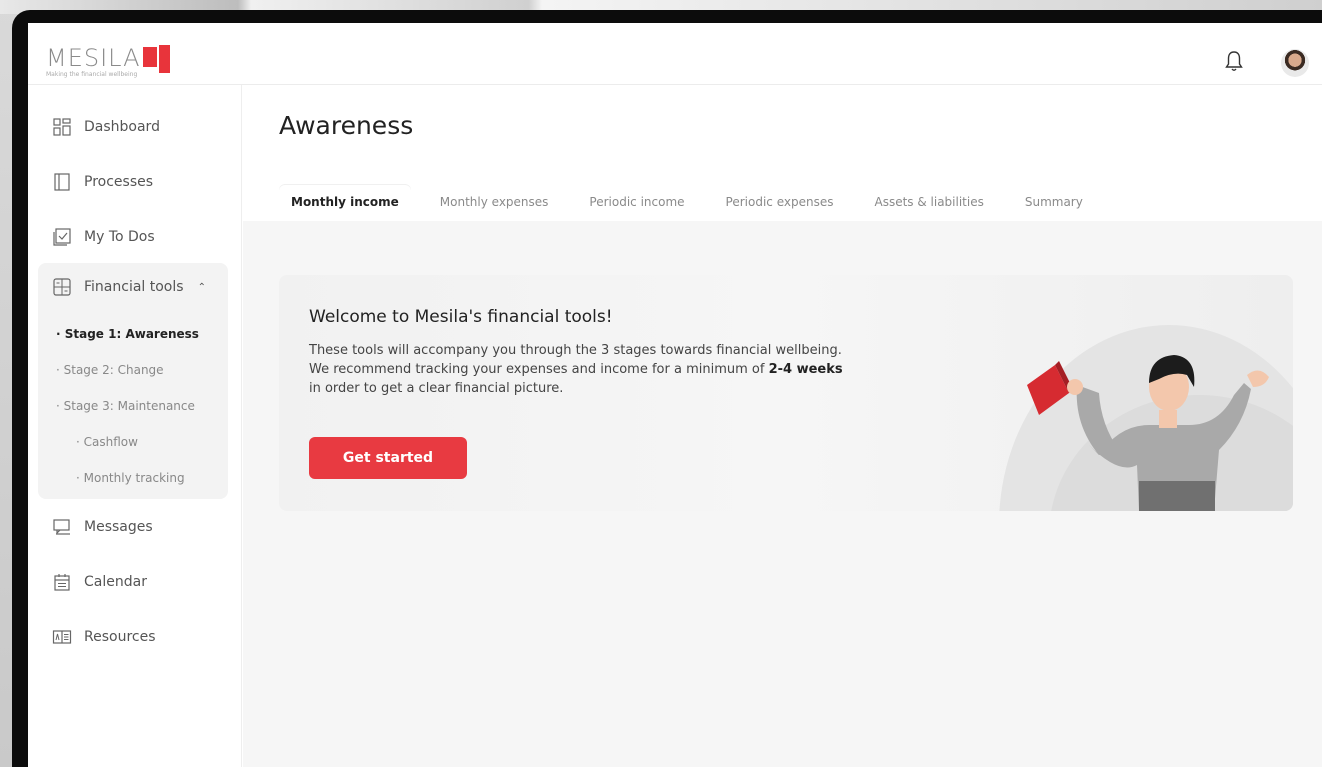 This screenshot has width=1322, height=767. What do you see at coordinates (62, 127) in the screenshot?
I see `dashboard-icon` at bounding box center [62, 127].